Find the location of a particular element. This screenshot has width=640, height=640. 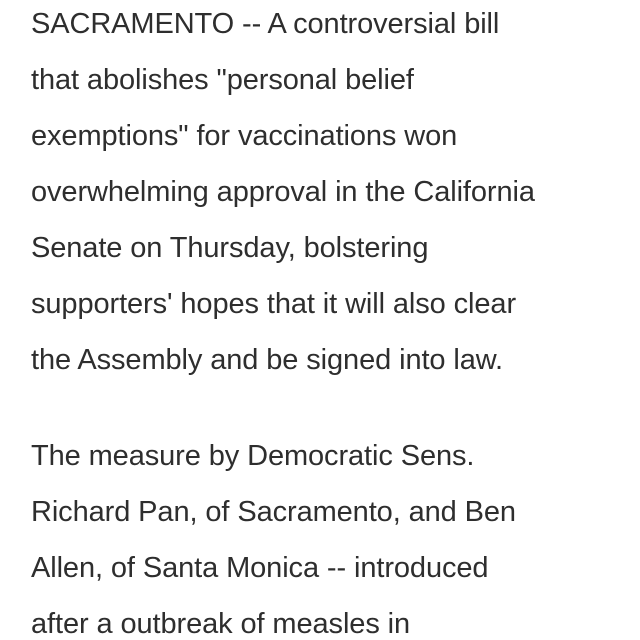

article-line: The measure by Democratic Sens. is located at coordinates (253, 456).